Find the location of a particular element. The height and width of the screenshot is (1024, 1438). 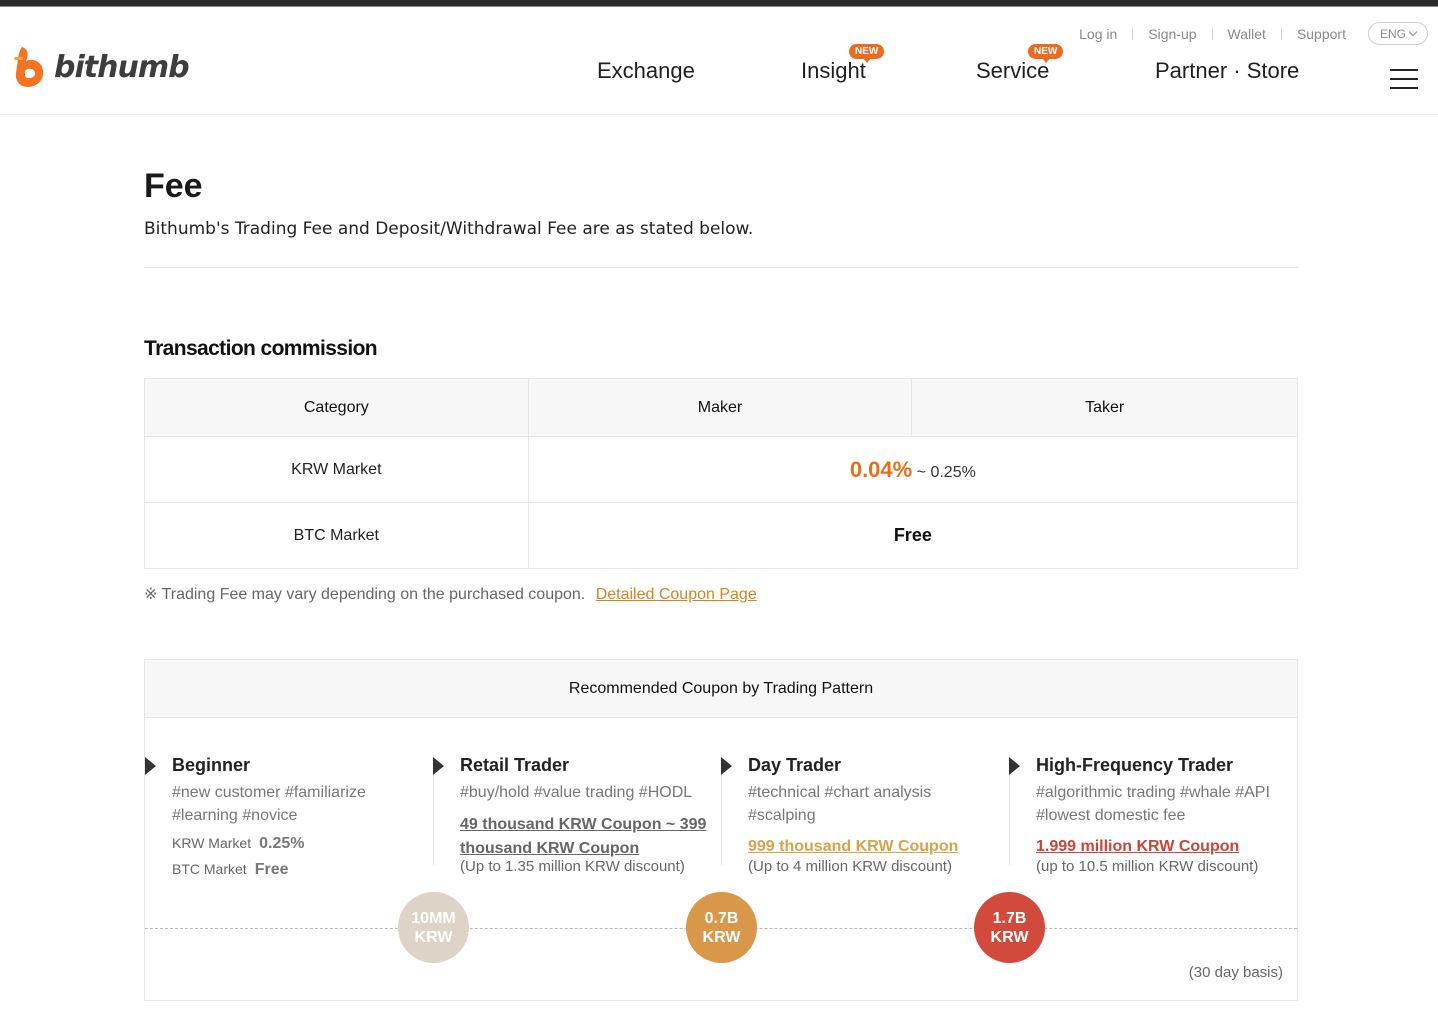

column-header: Taker is located at coordinates (1104, 407).